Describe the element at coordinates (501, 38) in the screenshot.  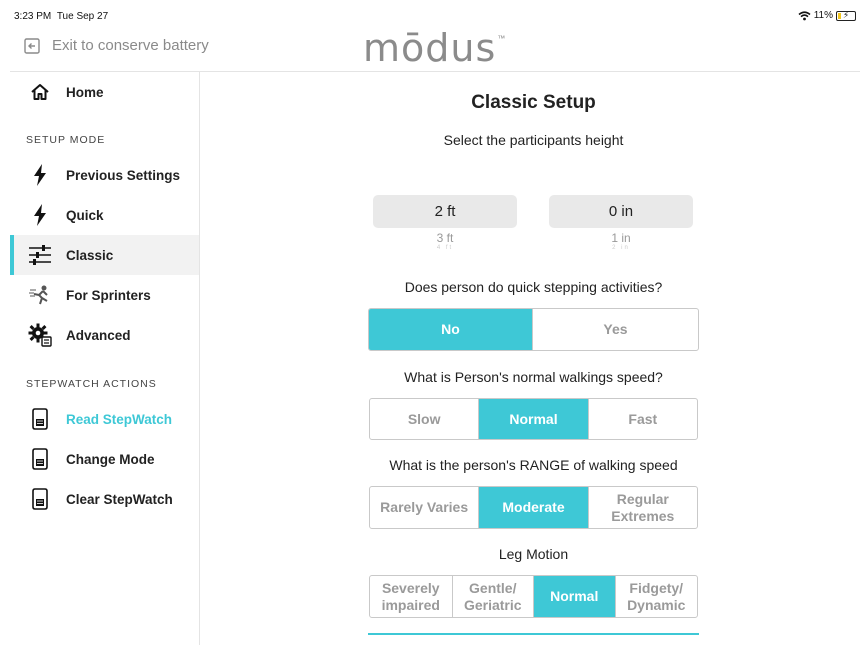
I see `logo-tm: ™` at that location.